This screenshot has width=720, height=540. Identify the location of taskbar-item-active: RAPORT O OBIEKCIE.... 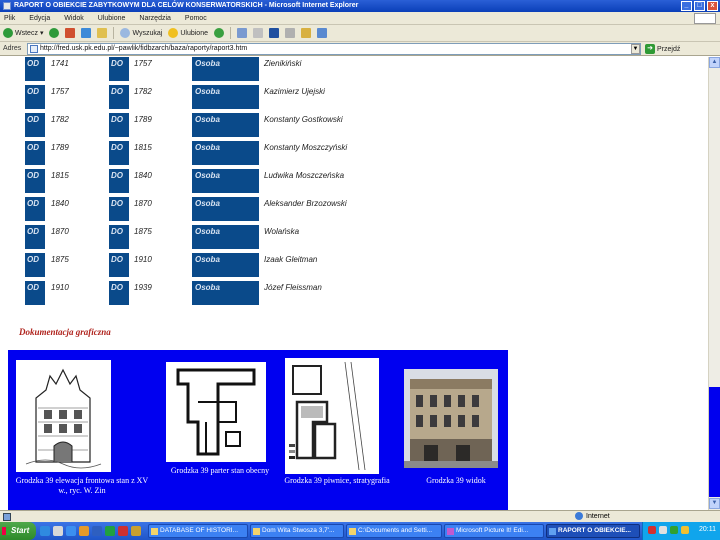
(593, 531).